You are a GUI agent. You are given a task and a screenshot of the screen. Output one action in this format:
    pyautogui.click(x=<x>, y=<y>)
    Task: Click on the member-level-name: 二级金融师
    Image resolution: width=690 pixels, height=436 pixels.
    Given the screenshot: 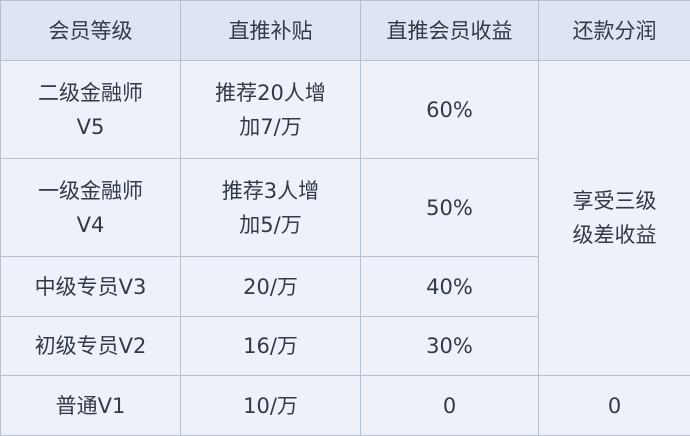 What is the action you would take?
    pyautogui.click(x=90, y=93)
    